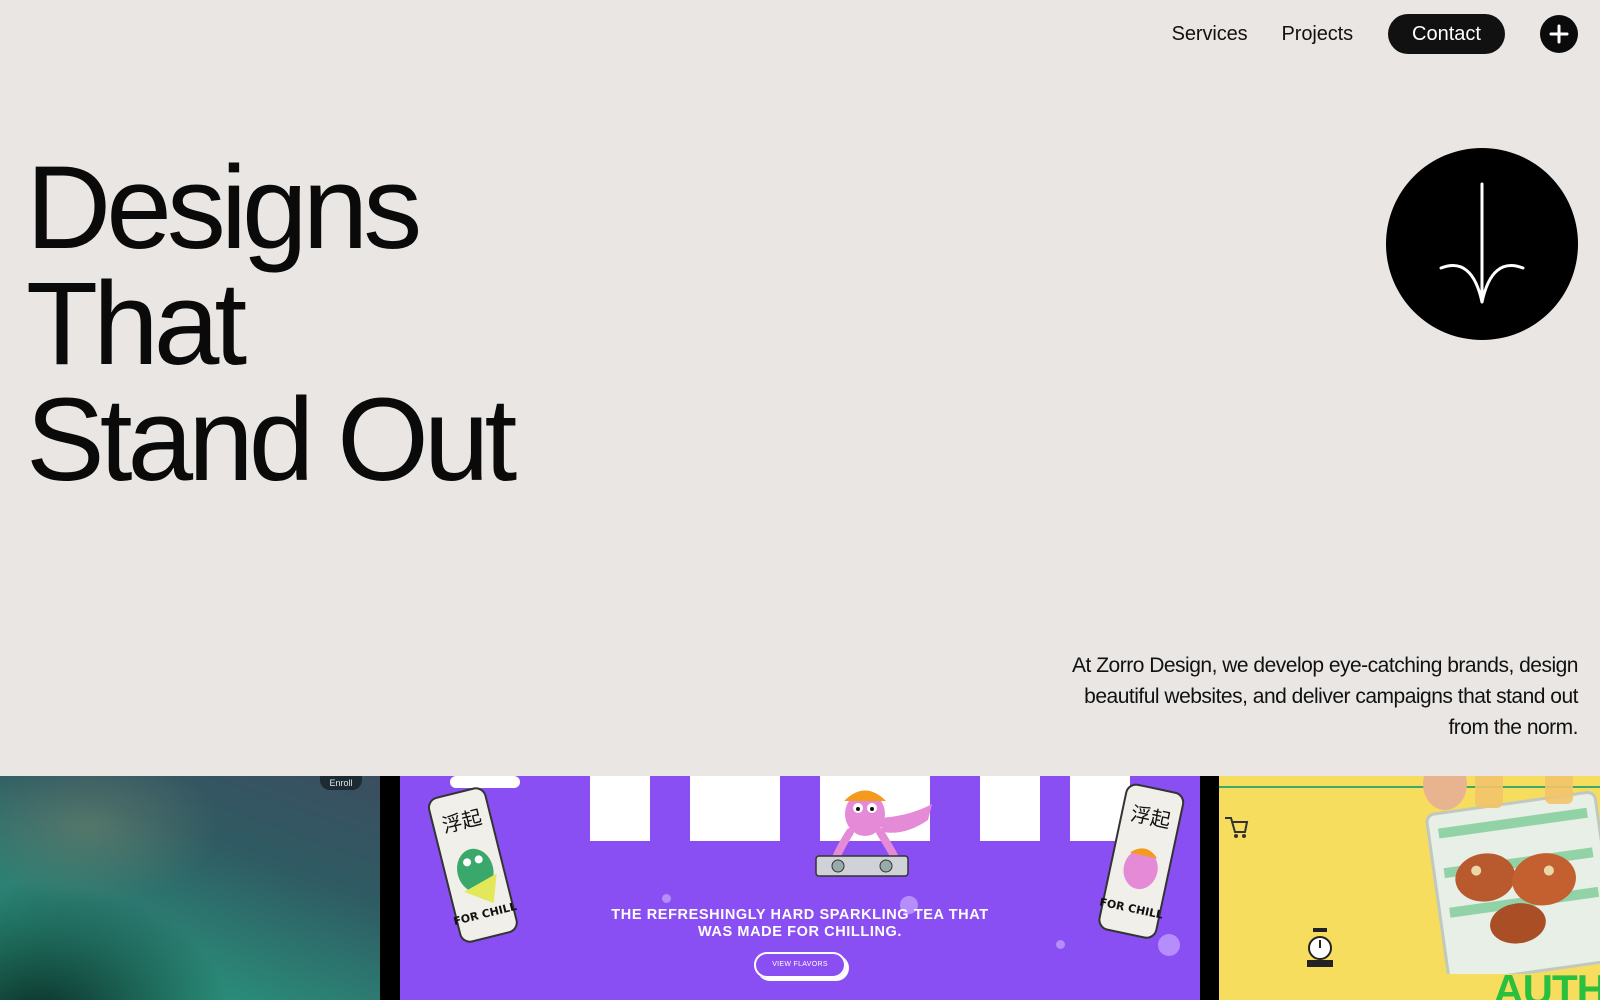 The height and width of the screenshot is (1000, 1600). Describe the element at coordinates (271, 324) in the screenshot. I see `hero-title: Designs That Stand Out` at that location.